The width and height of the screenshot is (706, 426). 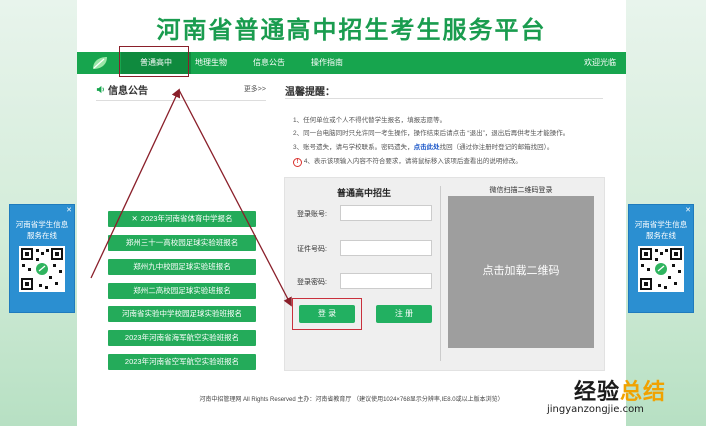 I want to click on password-input, so click(x=386, y=281).